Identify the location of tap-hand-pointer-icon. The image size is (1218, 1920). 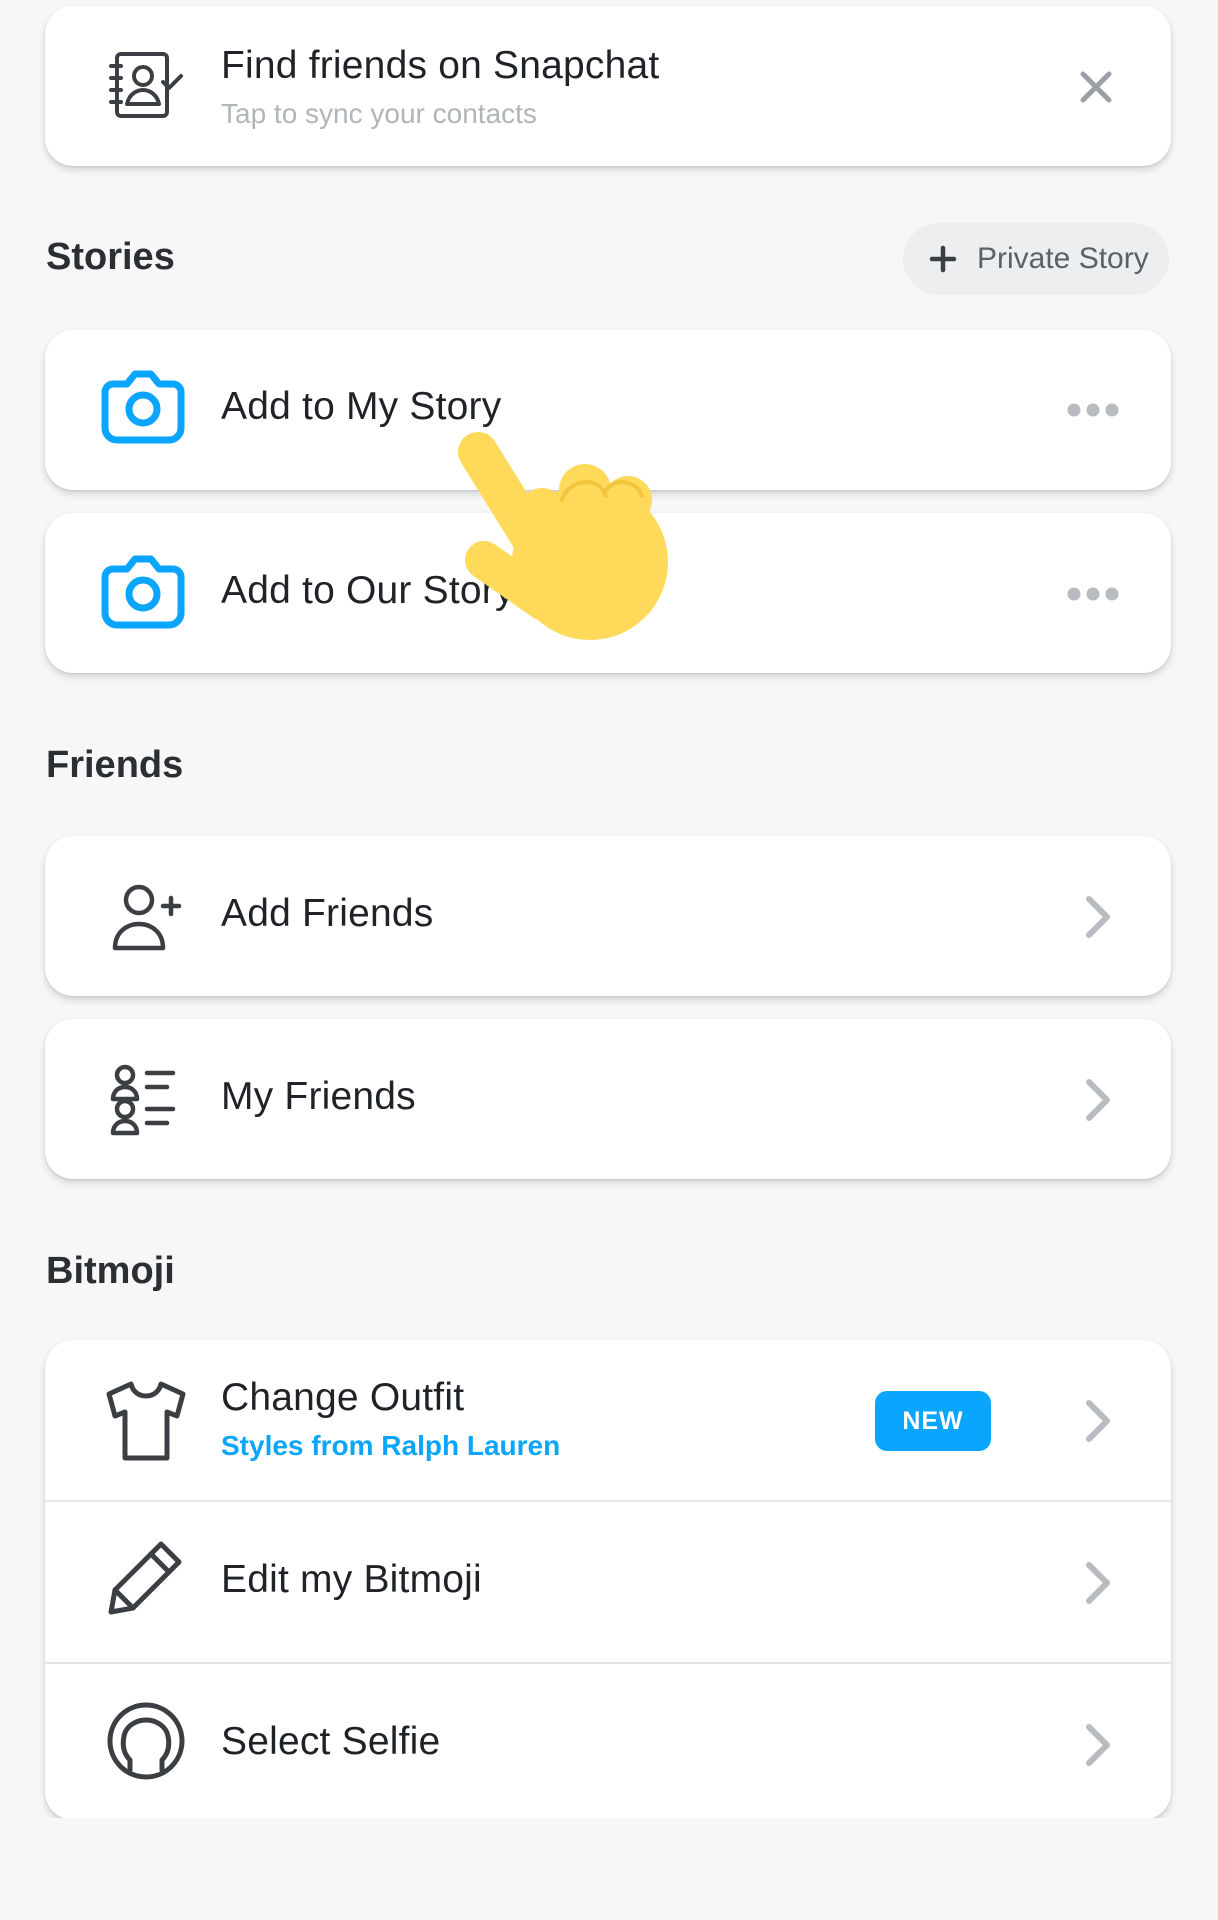
(575, 550).